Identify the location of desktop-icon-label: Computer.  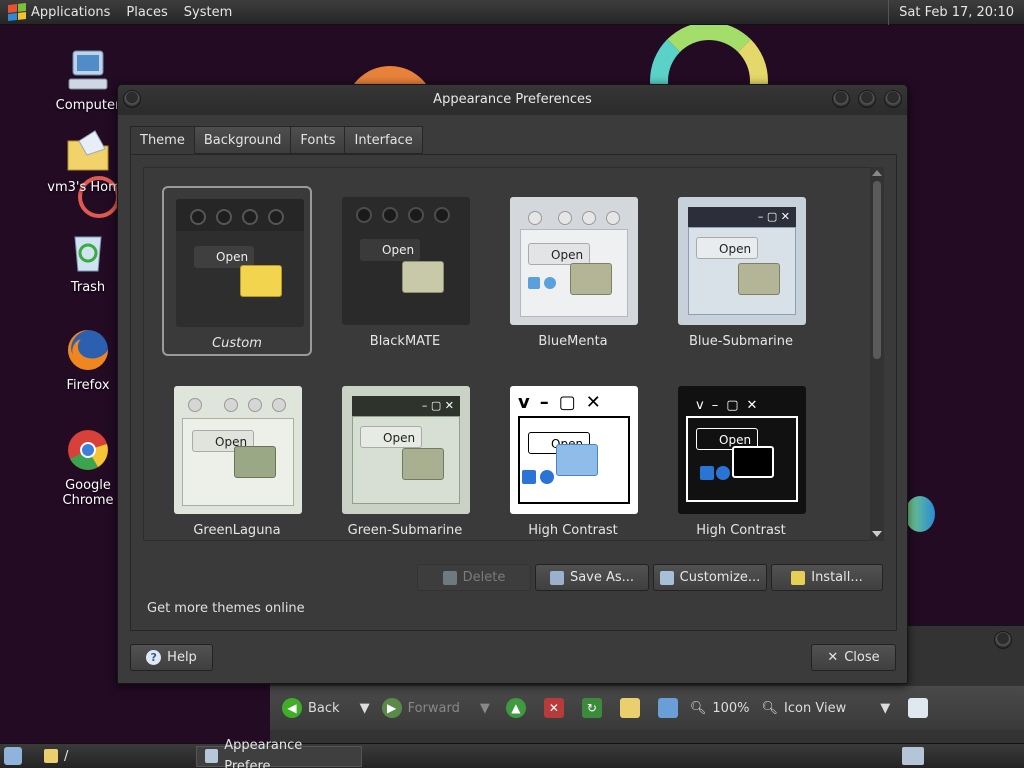
(88, 105).